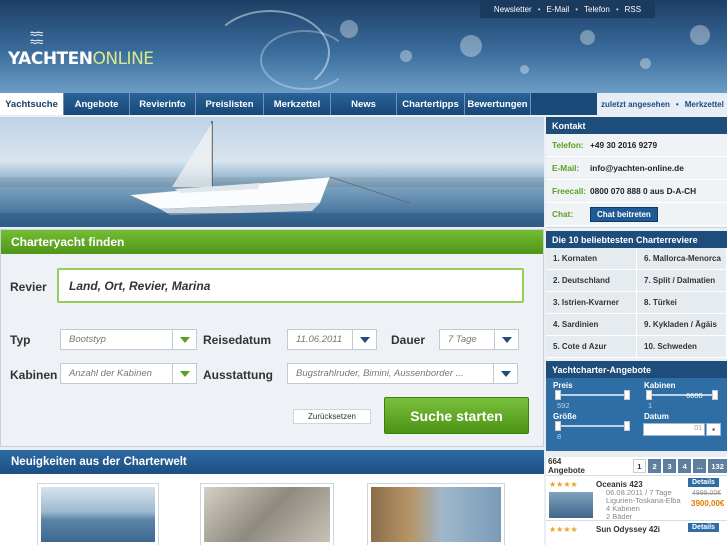  What do you see at coordinates (597, 9) in the screenshot?
I see `telefon-link: Telefon` at bounding box center [597, 9].